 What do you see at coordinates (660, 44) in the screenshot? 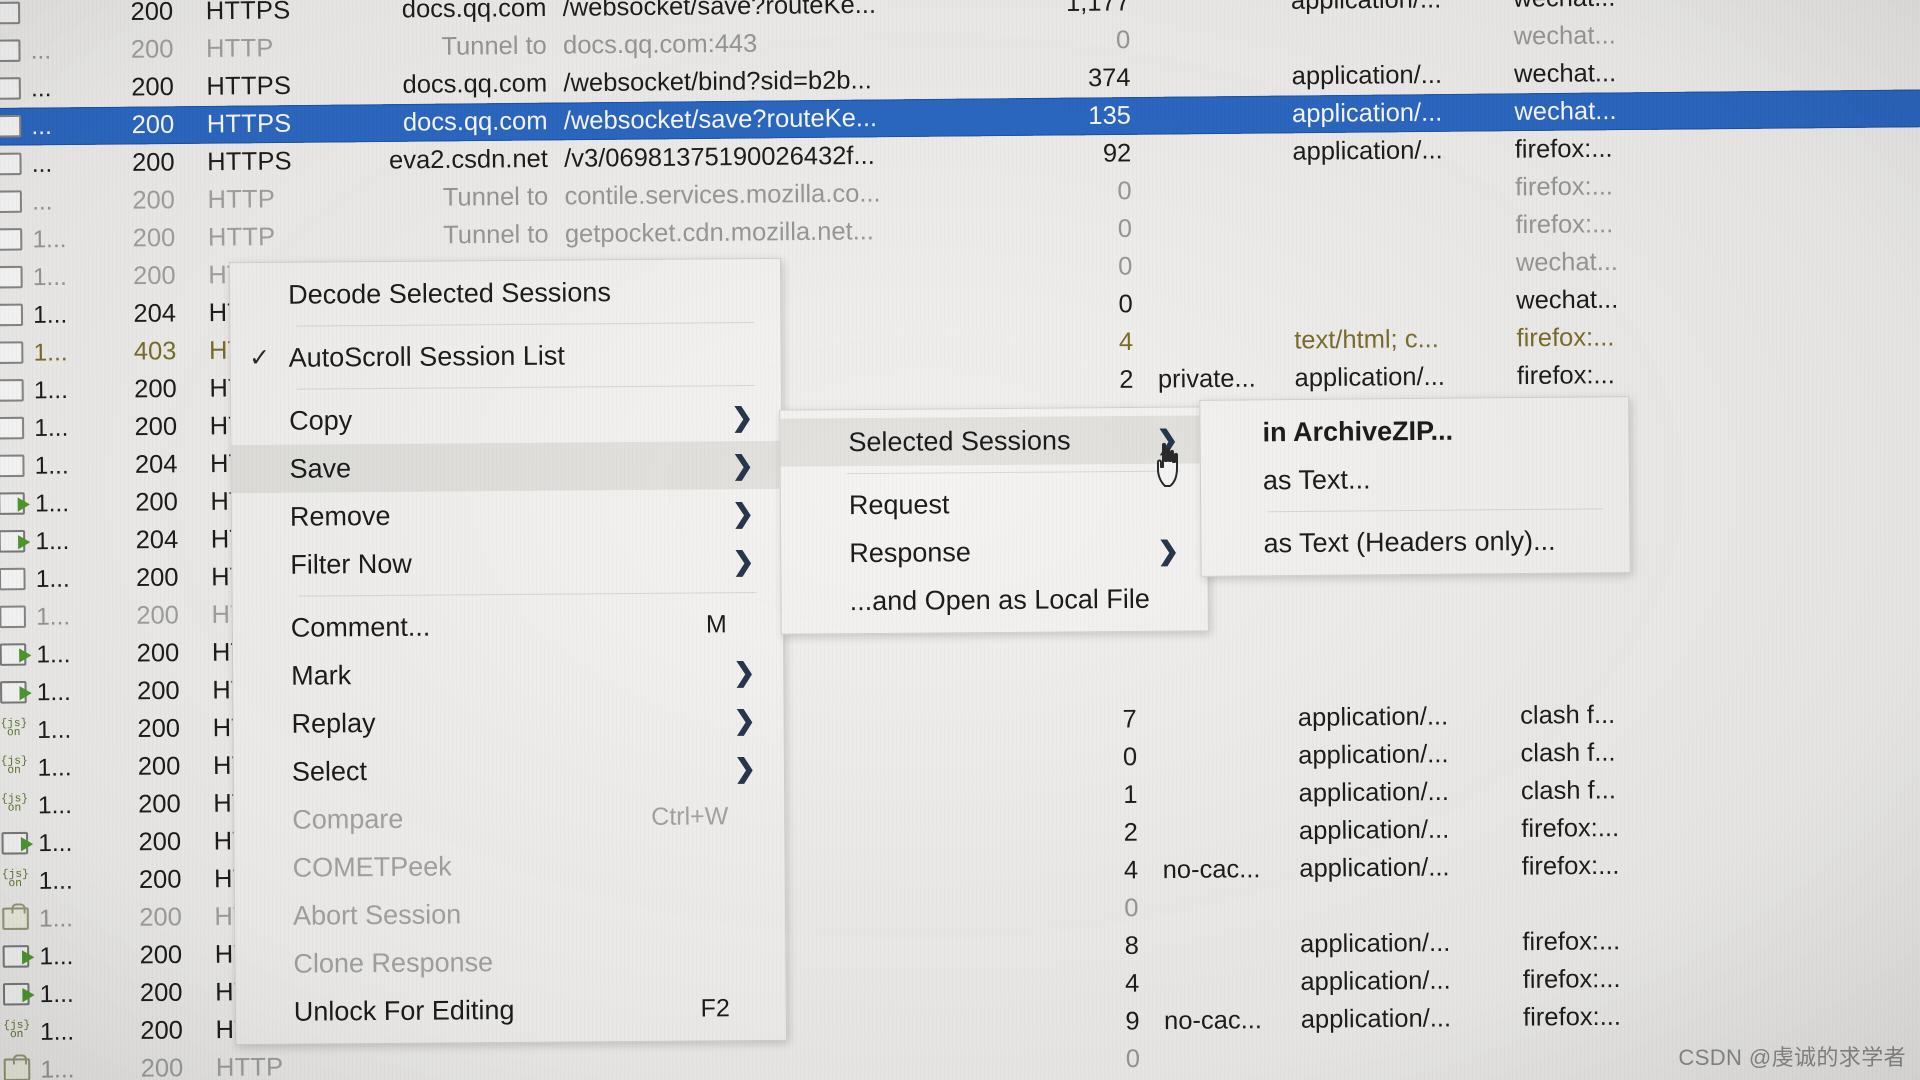
I see `session-url: docs.qq.com:443` at bounding box center [660, 44].